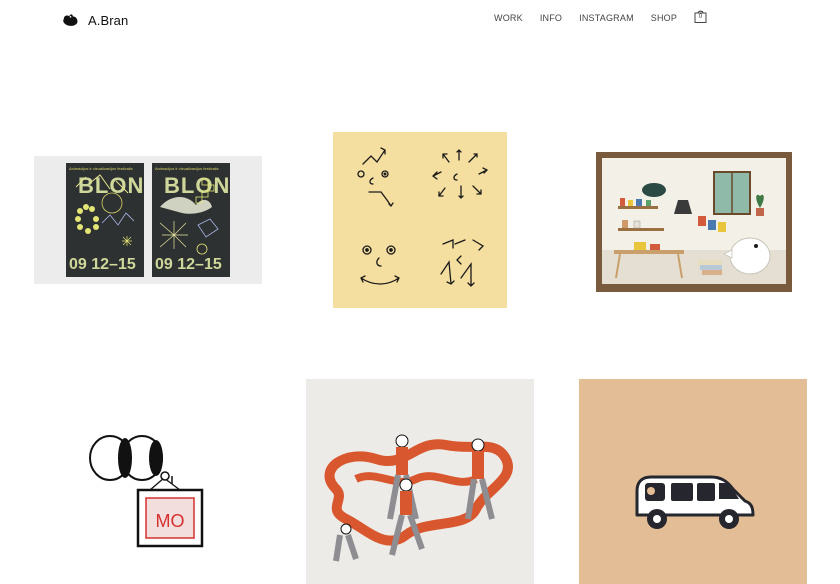  I want to click on nav-shop-link: SHOP, so click(664, 18).